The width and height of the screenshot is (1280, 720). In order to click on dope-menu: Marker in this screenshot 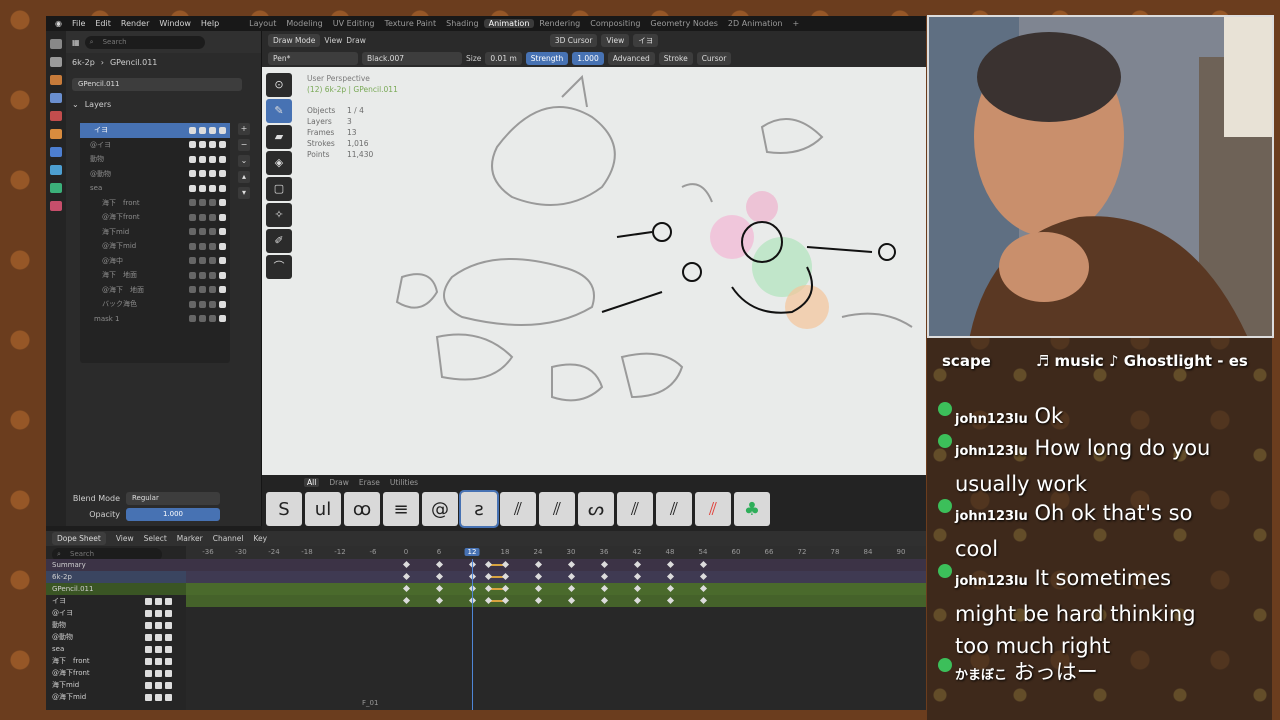, I will do `click(190, 538)`.